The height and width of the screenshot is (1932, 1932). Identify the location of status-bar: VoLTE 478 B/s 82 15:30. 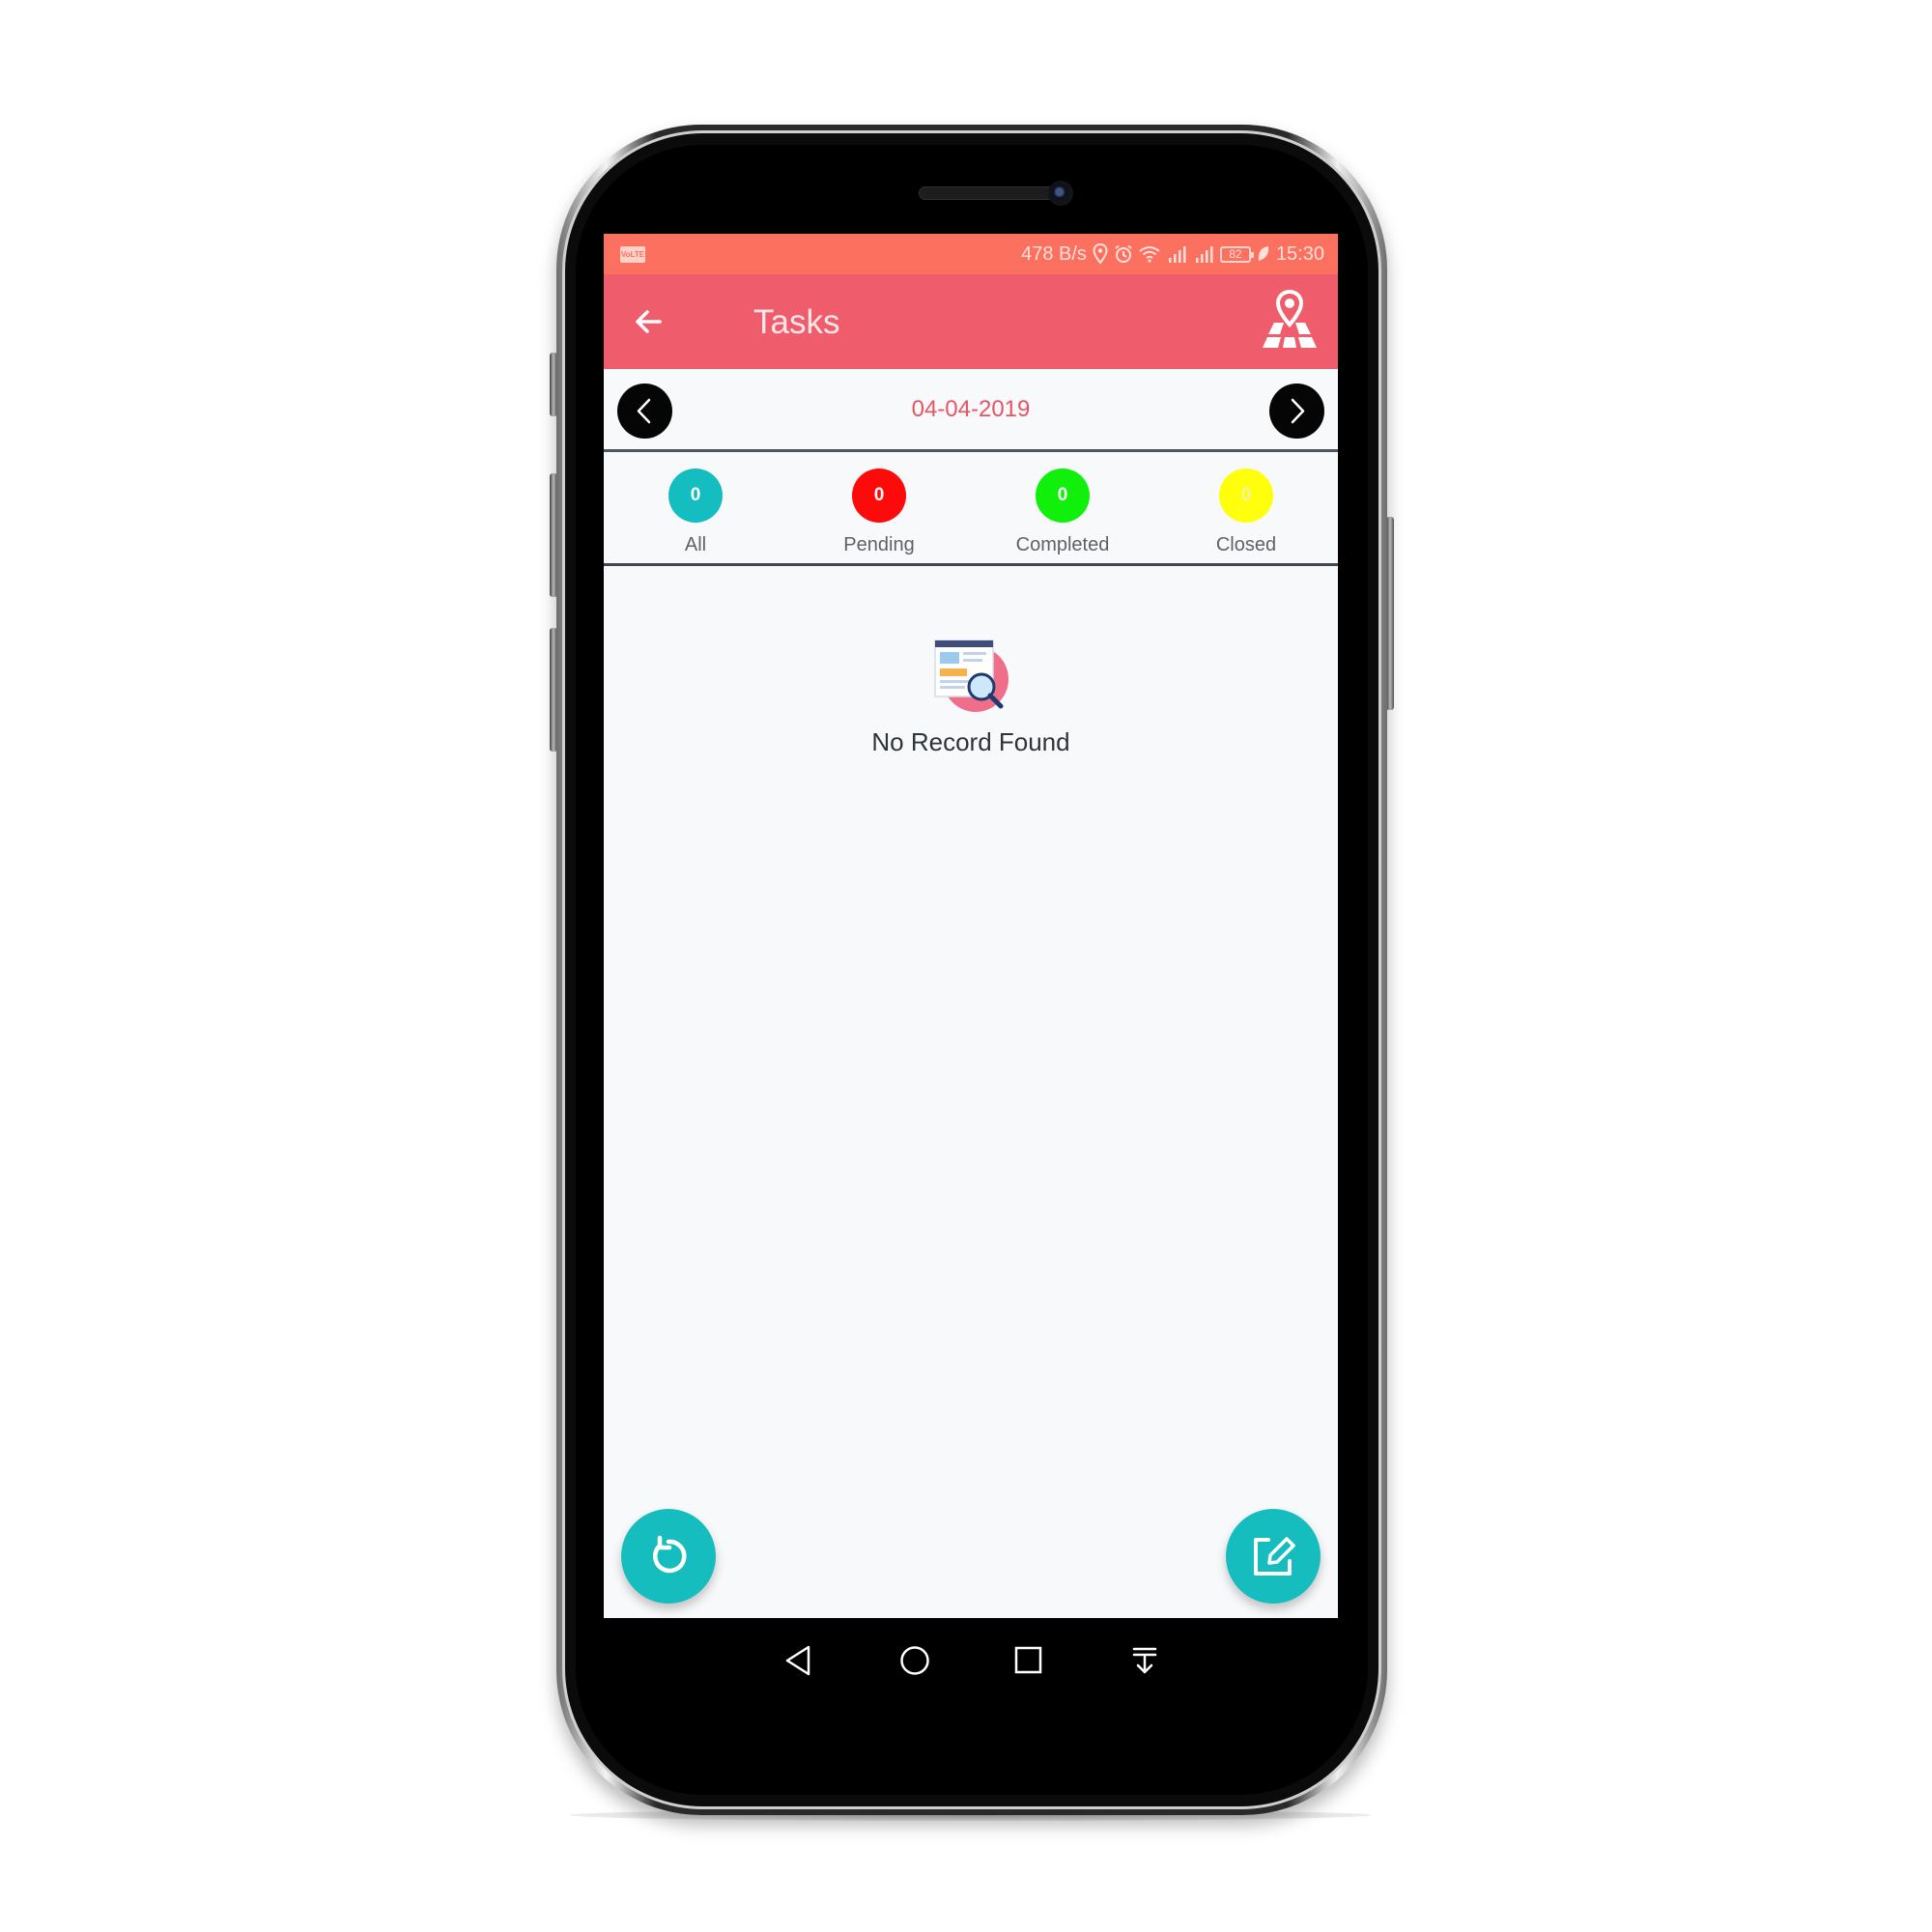
(971, 254).